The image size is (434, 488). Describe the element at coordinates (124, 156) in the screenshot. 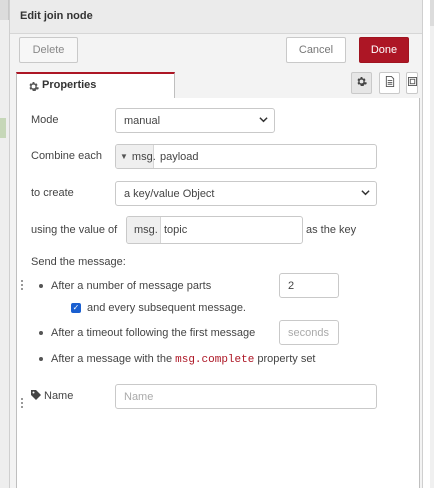

I see `caret-down-icon: ▼` at that location.